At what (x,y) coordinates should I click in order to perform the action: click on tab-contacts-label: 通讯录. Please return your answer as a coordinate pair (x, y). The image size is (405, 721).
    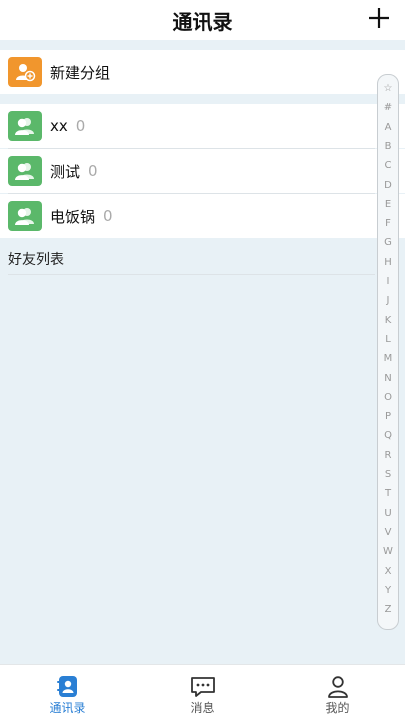
    Looking at the image, I should click on (67, 708).